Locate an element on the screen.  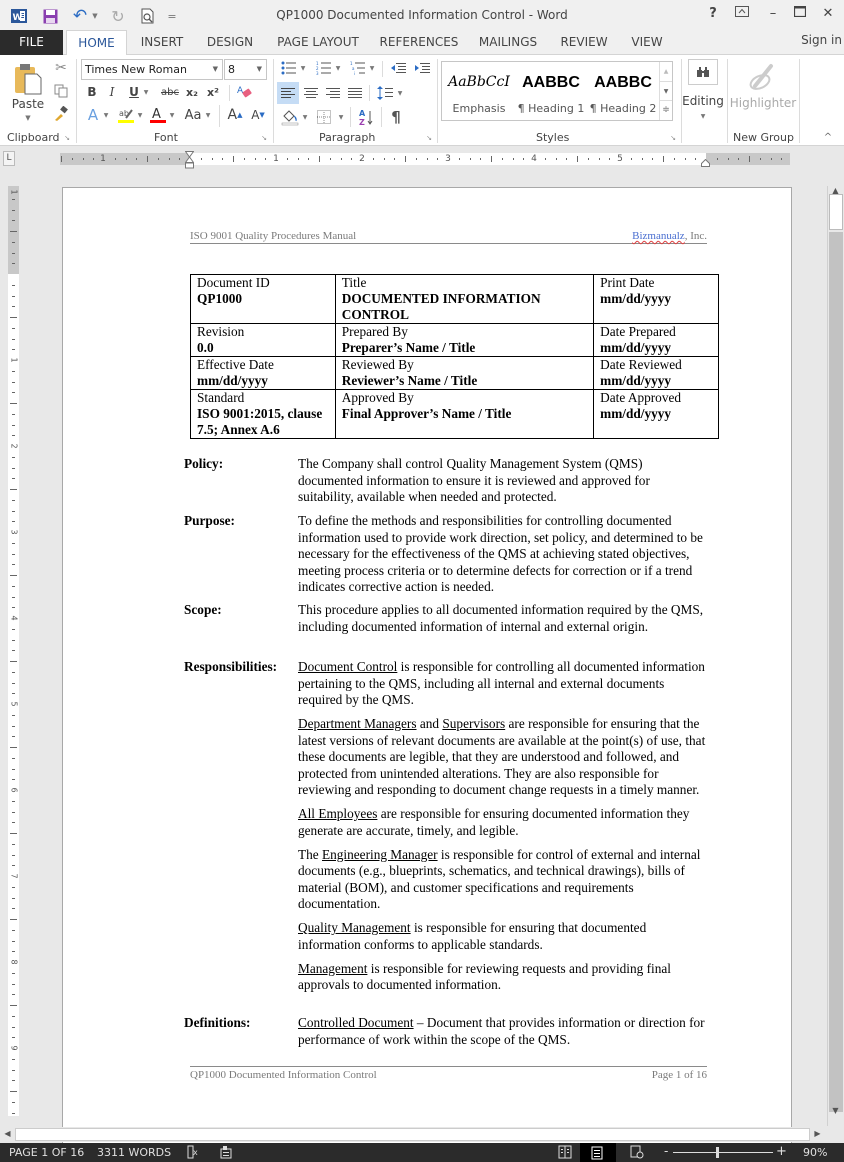
date-prepared-cell: Date Prepared mm/dd/yyyy is located at coordinates (656, 340).